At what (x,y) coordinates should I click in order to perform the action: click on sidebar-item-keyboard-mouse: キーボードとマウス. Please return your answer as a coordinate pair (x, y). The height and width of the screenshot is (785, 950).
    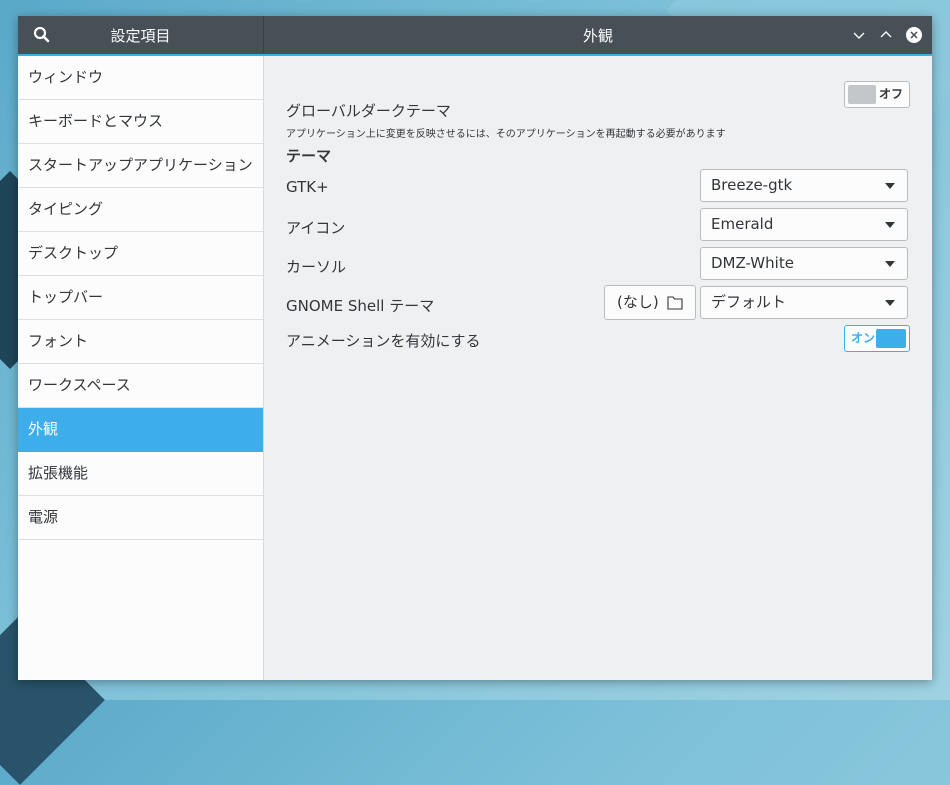
    Looking at the image, I should click on (140, 122).